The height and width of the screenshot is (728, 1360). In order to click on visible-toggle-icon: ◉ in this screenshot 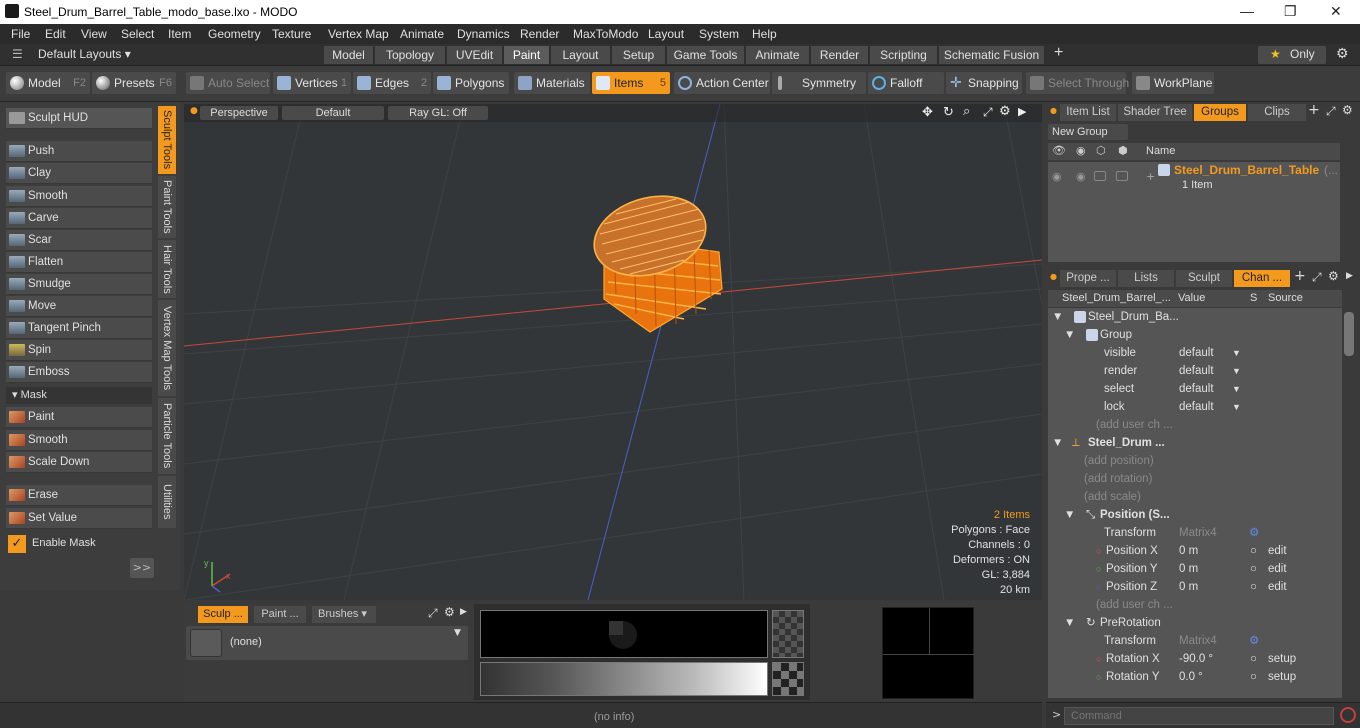, I will do `click(1057, 176)`.